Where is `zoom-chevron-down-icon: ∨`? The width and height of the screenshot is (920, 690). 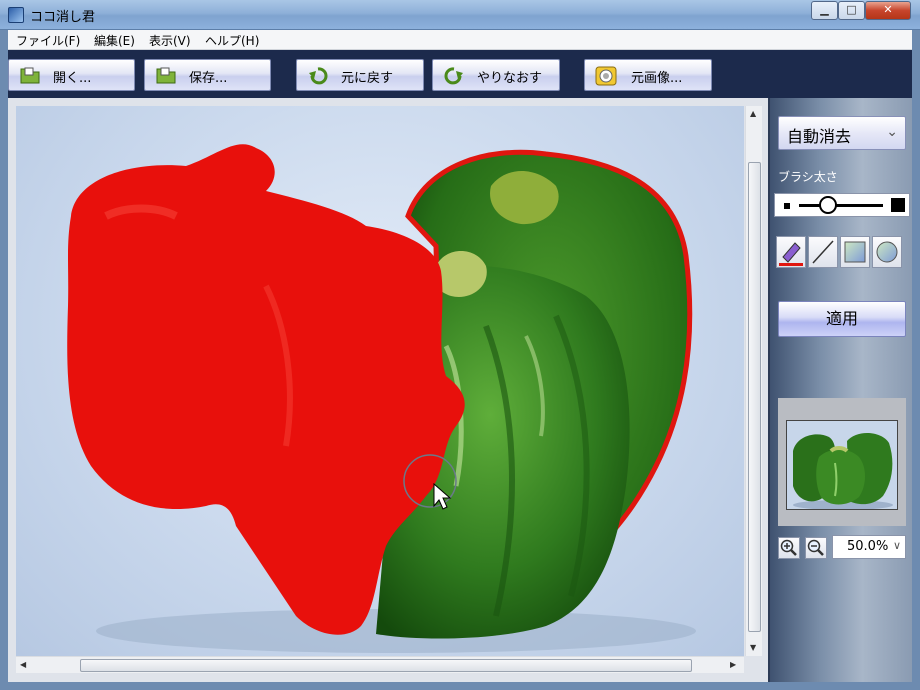
zoom-chevron-down-icon: ∨ is located at coordinates (896, 545).